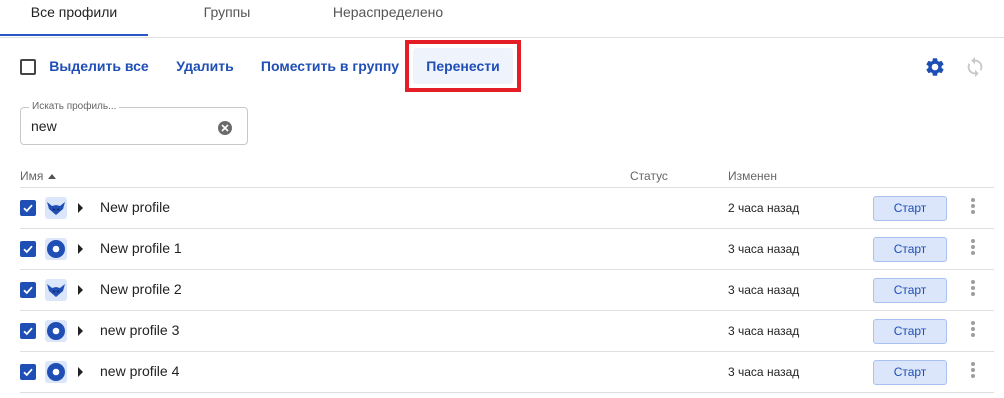 This screenshot has height=398, width=1004. Describe the element at coordinates (935, 67) in the screenshot. I see `gear-icon` at that location.